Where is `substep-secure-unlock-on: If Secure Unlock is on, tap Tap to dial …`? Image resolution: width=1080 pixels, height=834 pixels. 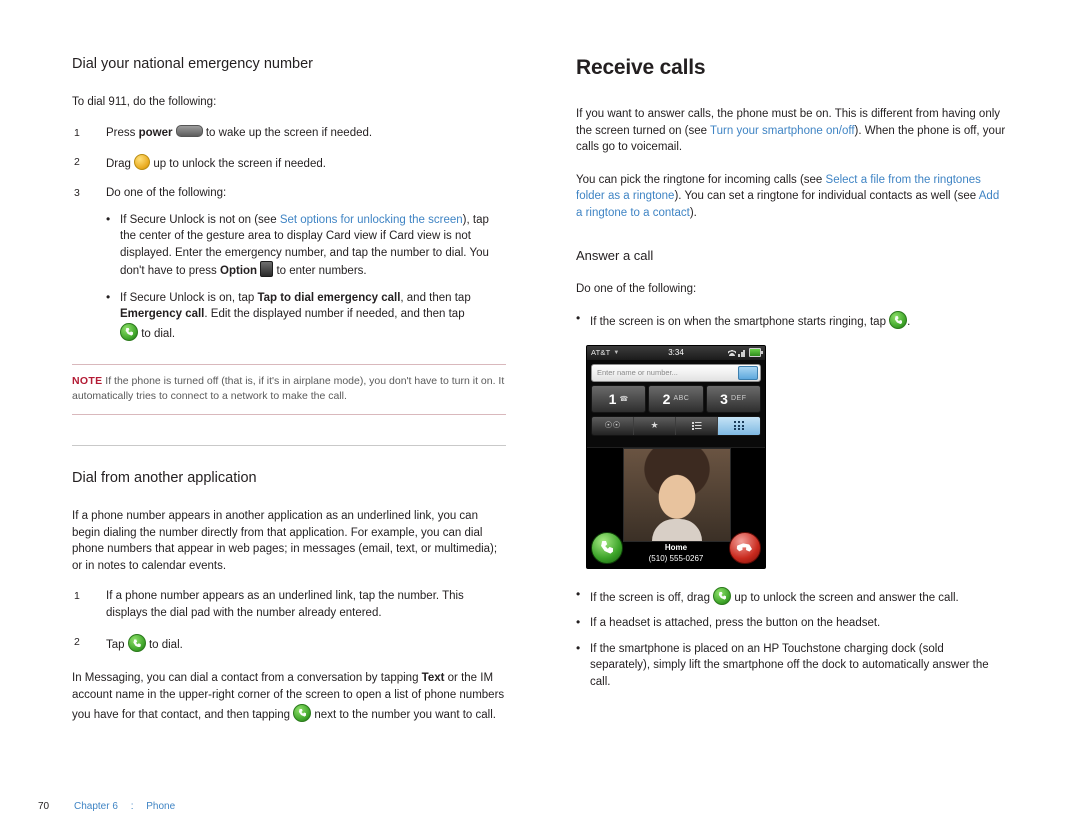
substep-secure-unlock-on: If Secure Unlock is on, tap Tap to dial … is located at coordinates (306, 316).